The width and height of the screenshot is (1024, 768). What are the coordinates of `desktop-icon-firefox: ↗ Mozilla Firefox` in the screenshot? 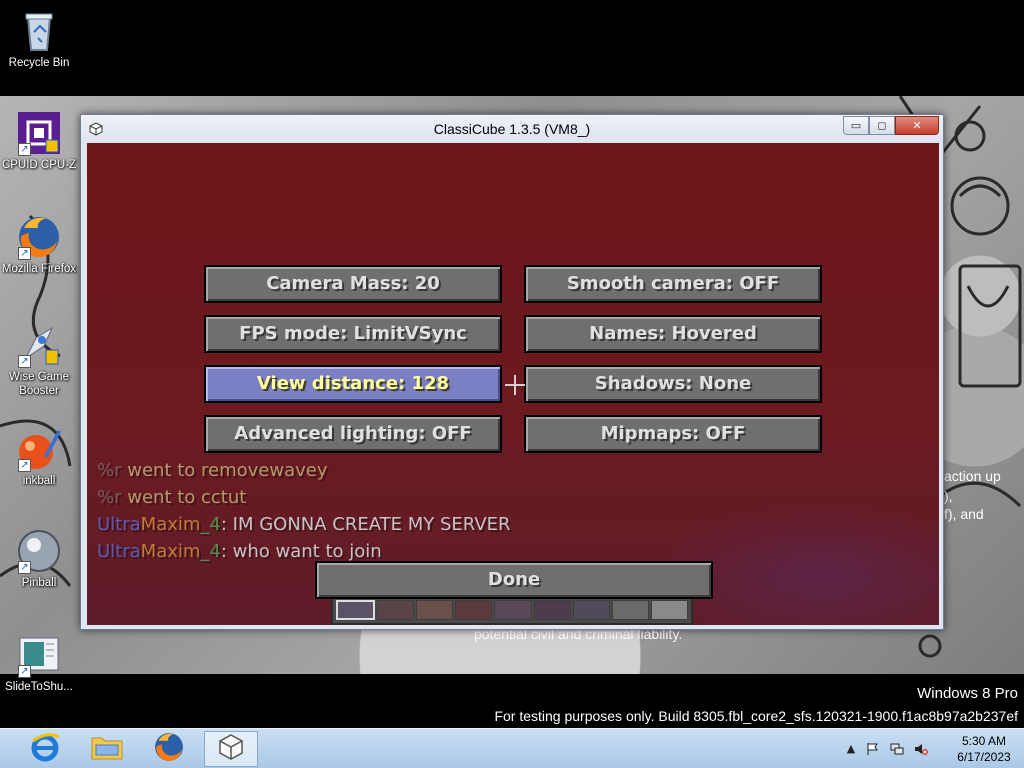 It's located at (39, 245).